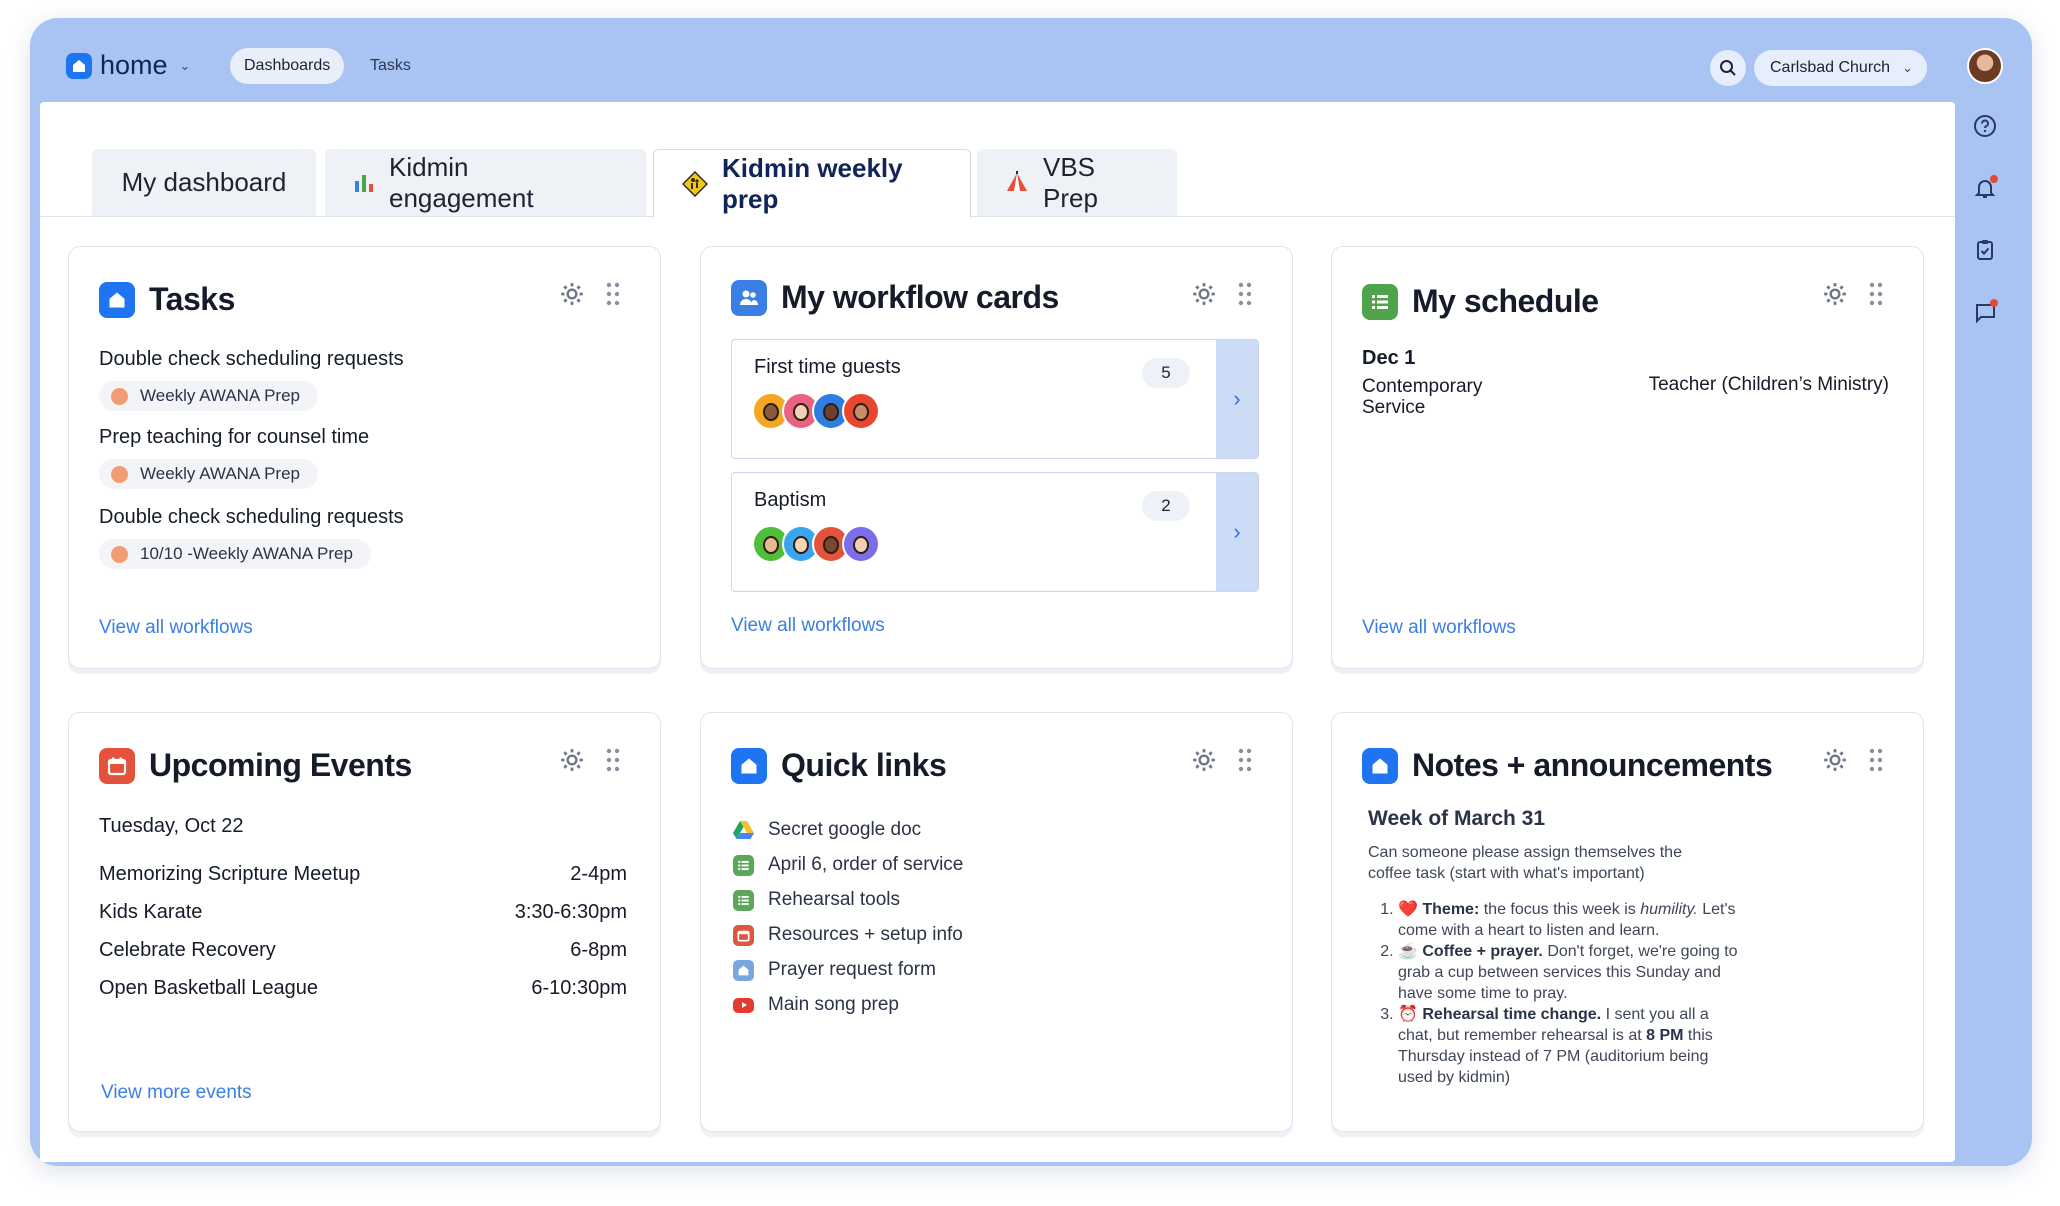 This screenshot has width=2060, height=1206. I want to click on quick-link: Resources + setup info, so click(848, 935).